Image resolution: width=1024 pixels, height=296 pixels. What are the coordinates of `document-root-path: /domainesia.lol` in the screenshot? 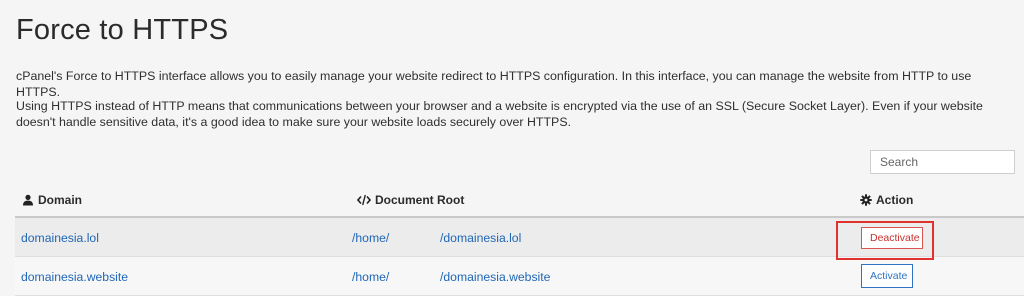 It's located at (480, 238).